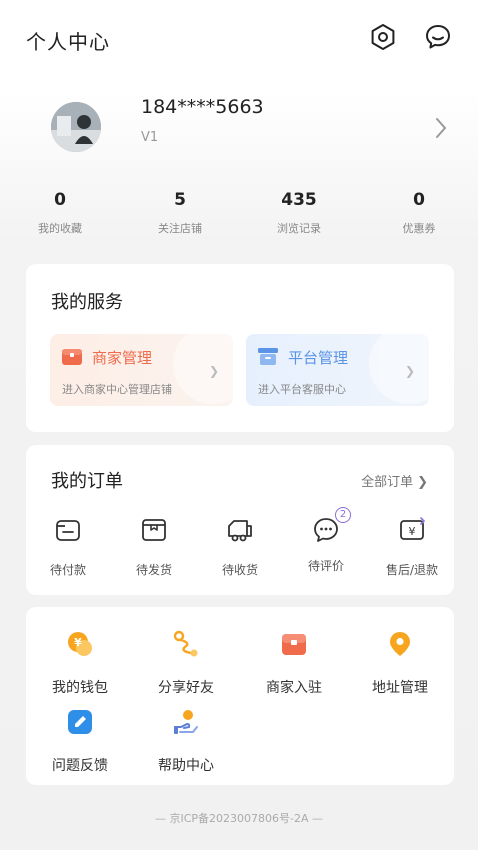 The height and width of the screenshot is (850, 478). Describe the element at coordinates (185, 643) in the screenshot. I see `share-icon` at that location.